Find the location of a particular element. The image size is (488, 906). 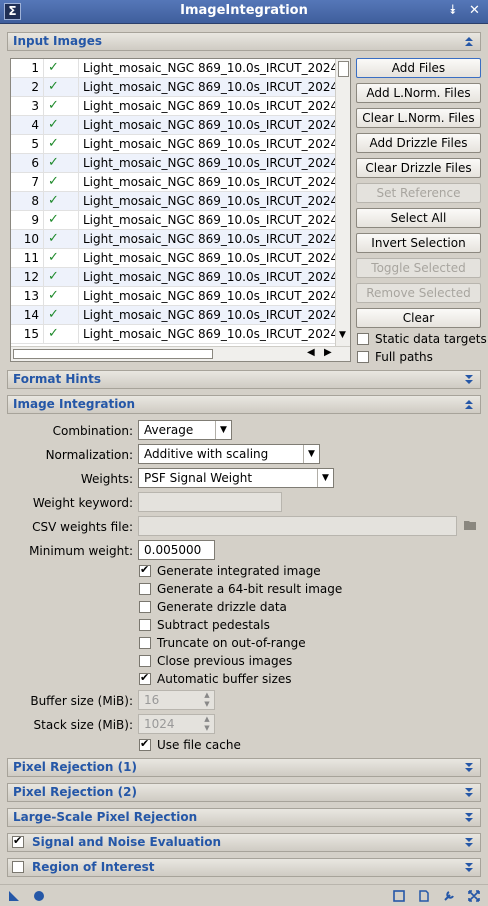

clear-drizzle-files-button: Clear Drizzle Files is located at coordinates (418, 168).